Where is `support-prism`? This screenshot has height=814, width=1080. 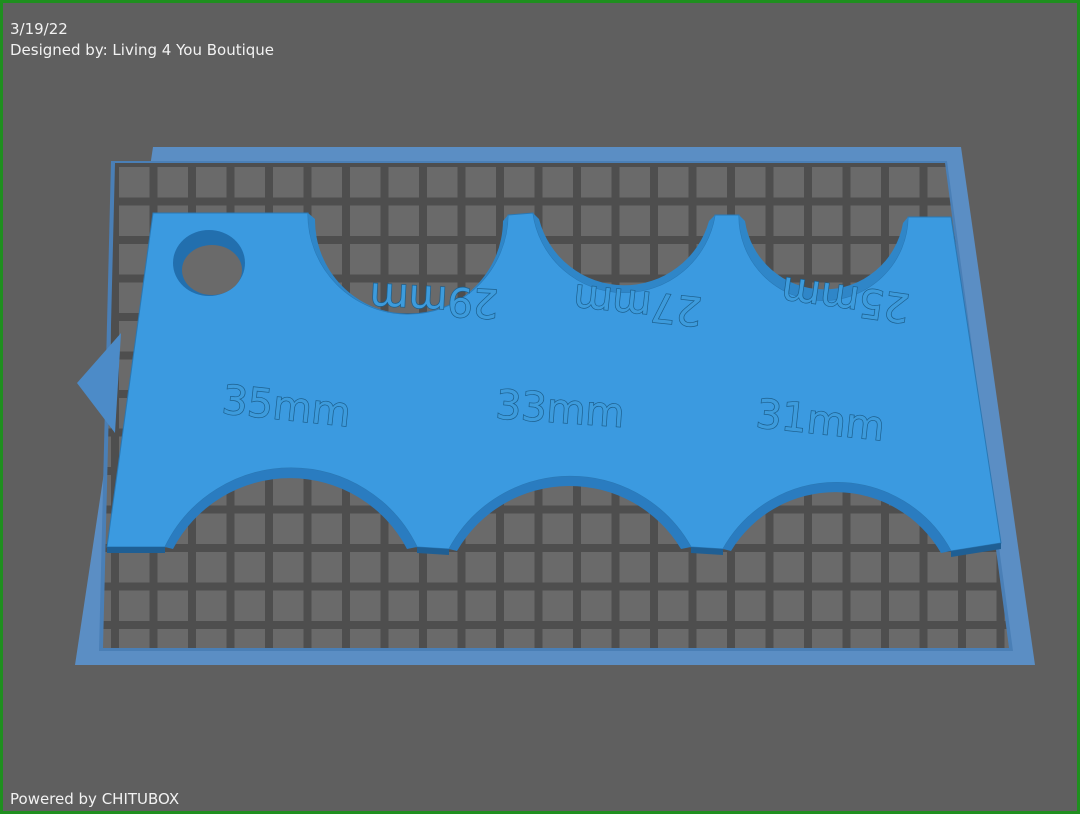
support-prism is located at coordinates (99, 383).